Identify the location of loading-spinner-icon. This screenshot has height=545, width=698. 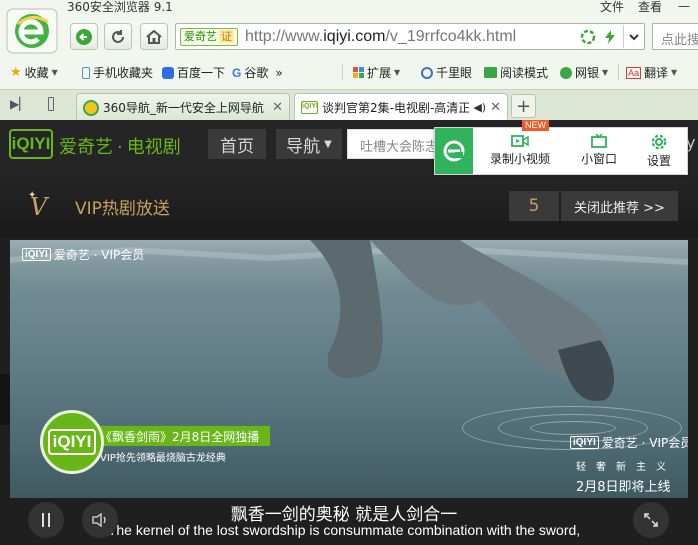
(588, 37).